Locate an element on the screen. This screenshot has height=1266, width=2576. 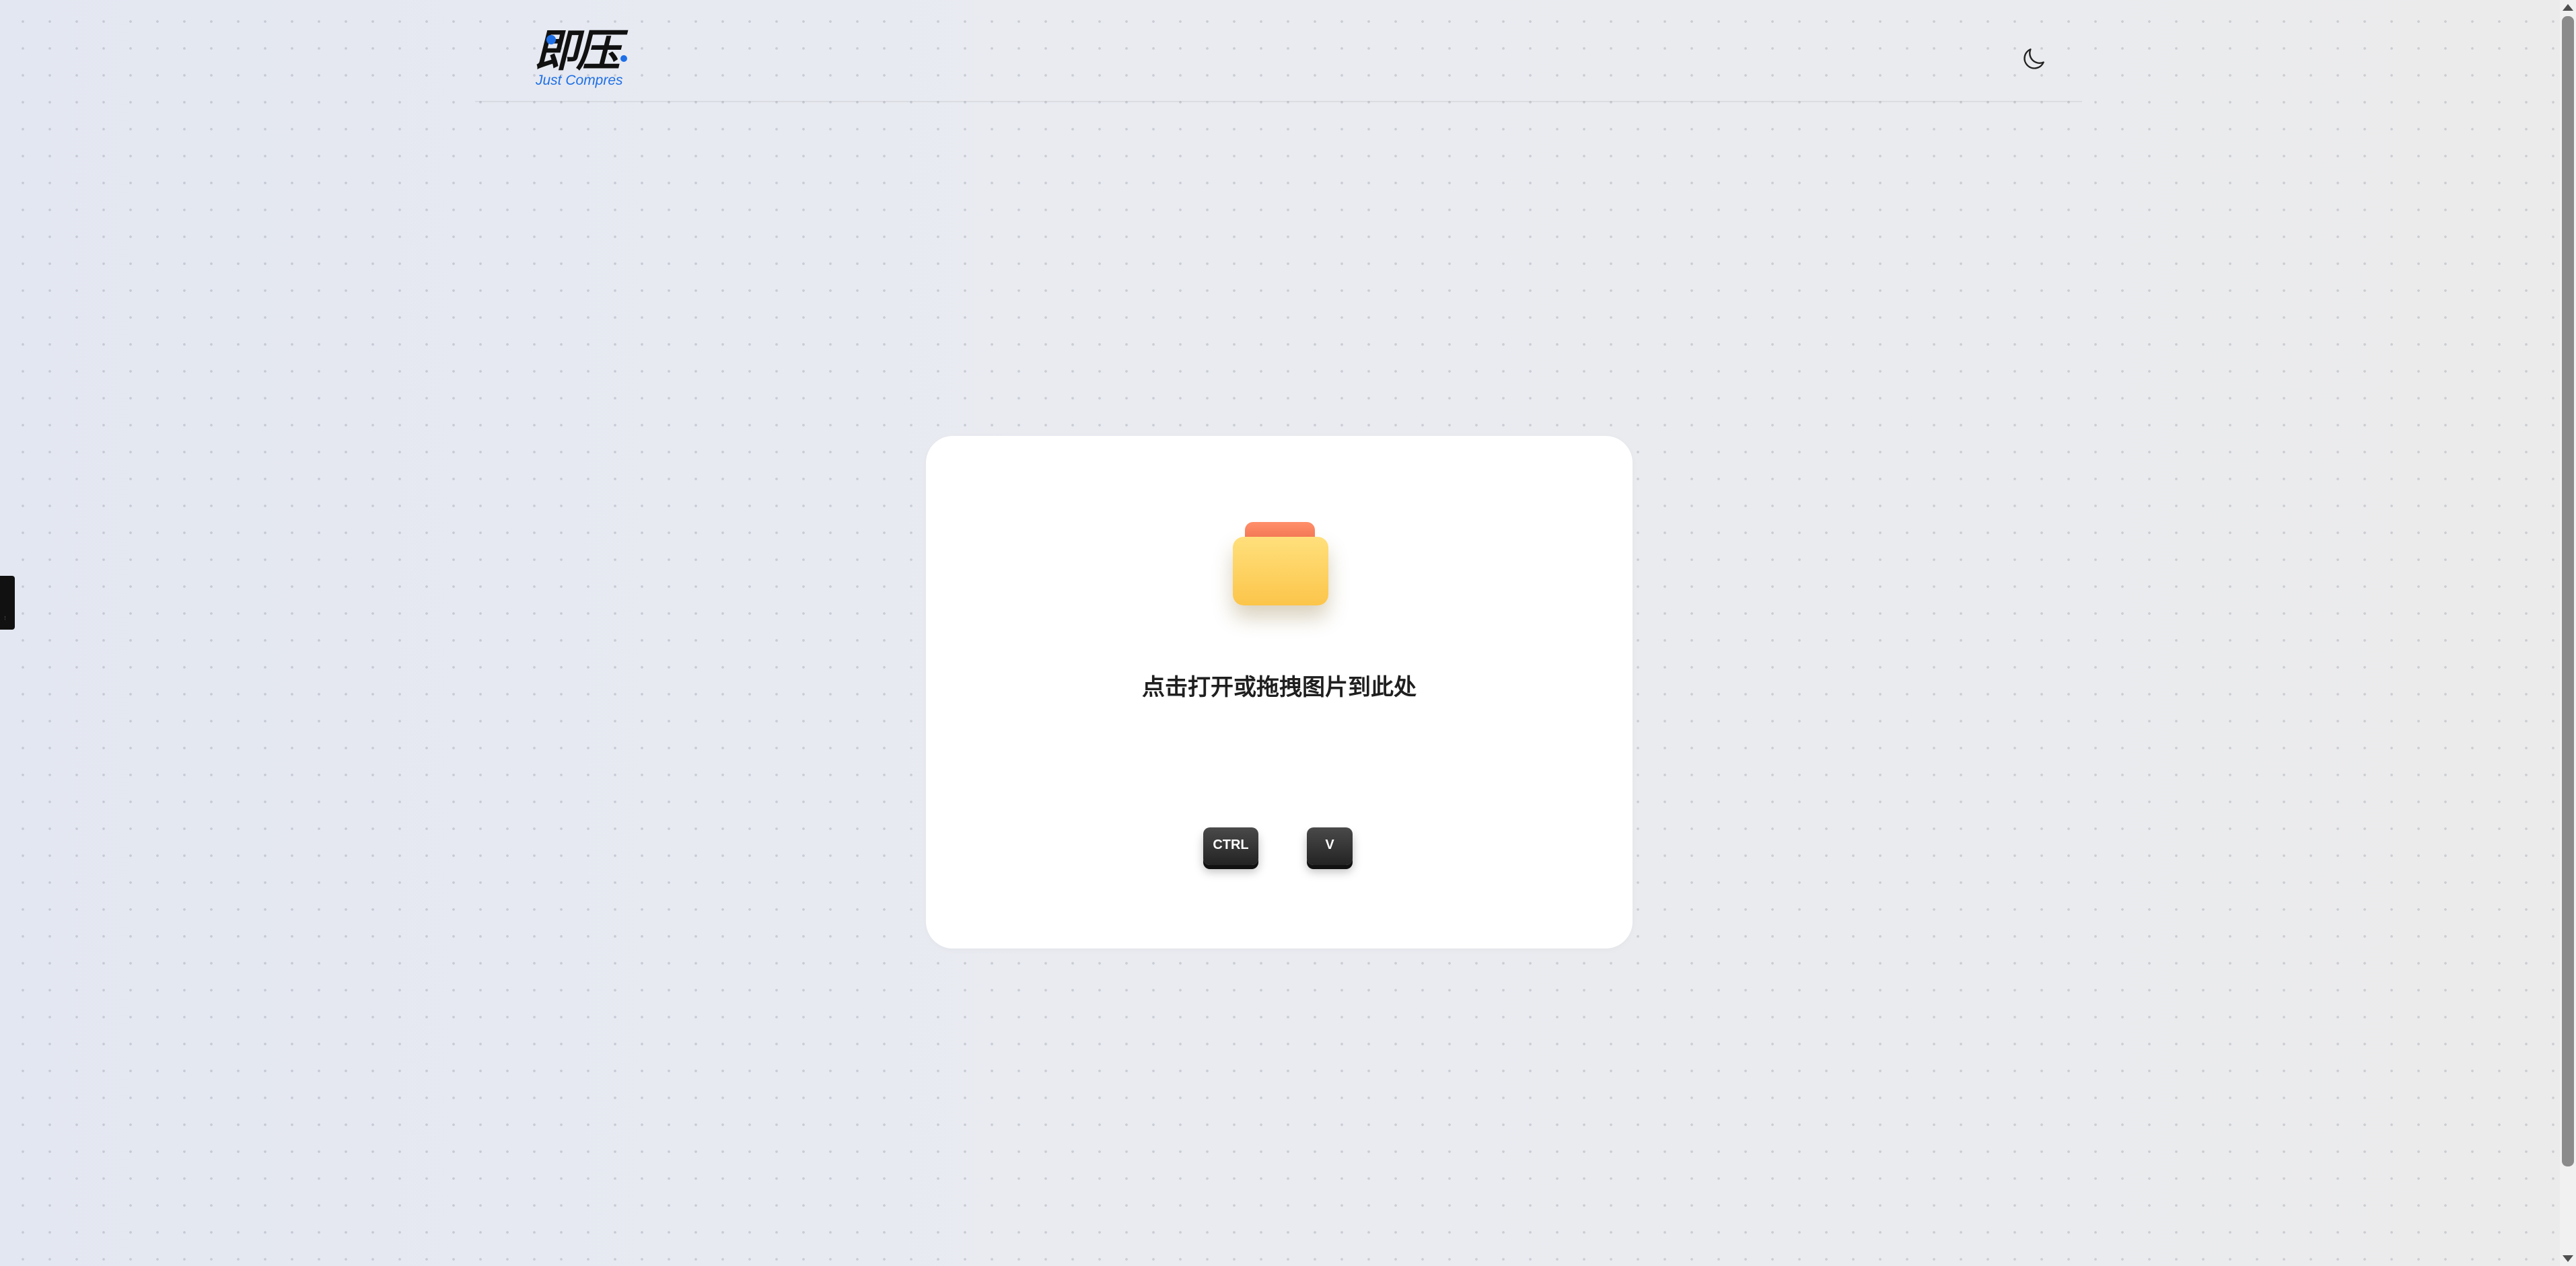
moon-icon is located at coordinates (2034, 58).